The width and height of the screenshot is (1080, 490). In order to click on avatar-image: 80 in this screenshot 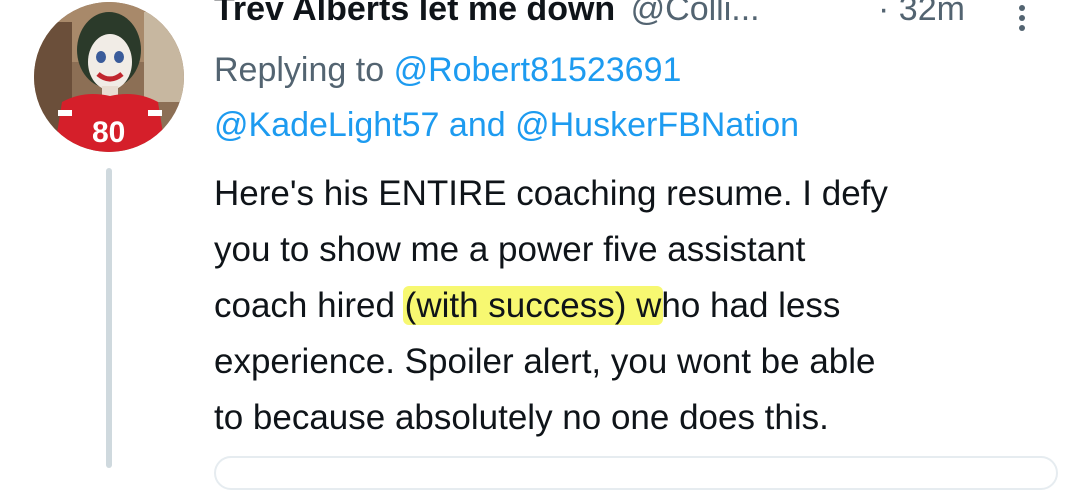, I will do `click(109, 77)`.